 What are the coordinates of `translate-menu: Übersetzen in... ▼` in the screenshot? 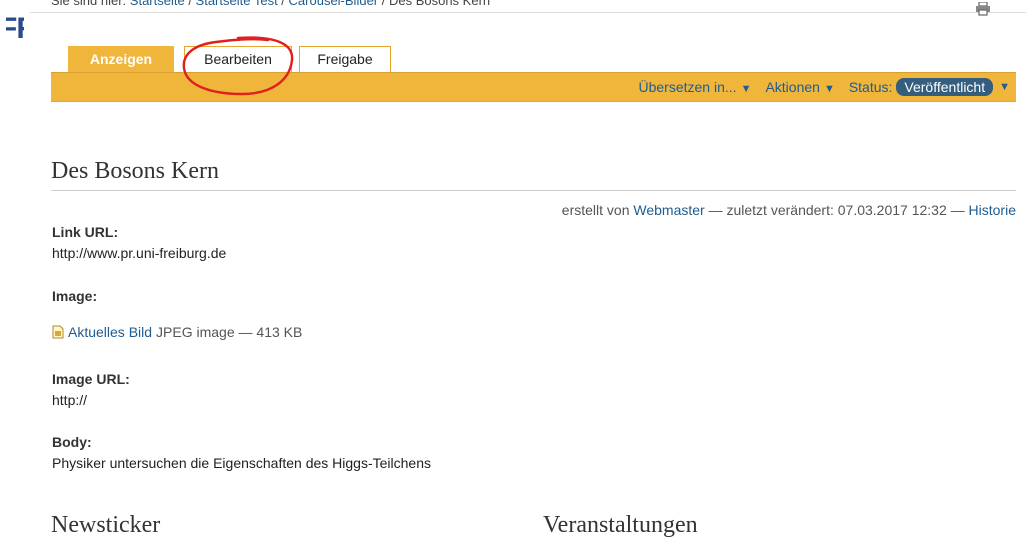 It's located at (695, 87).